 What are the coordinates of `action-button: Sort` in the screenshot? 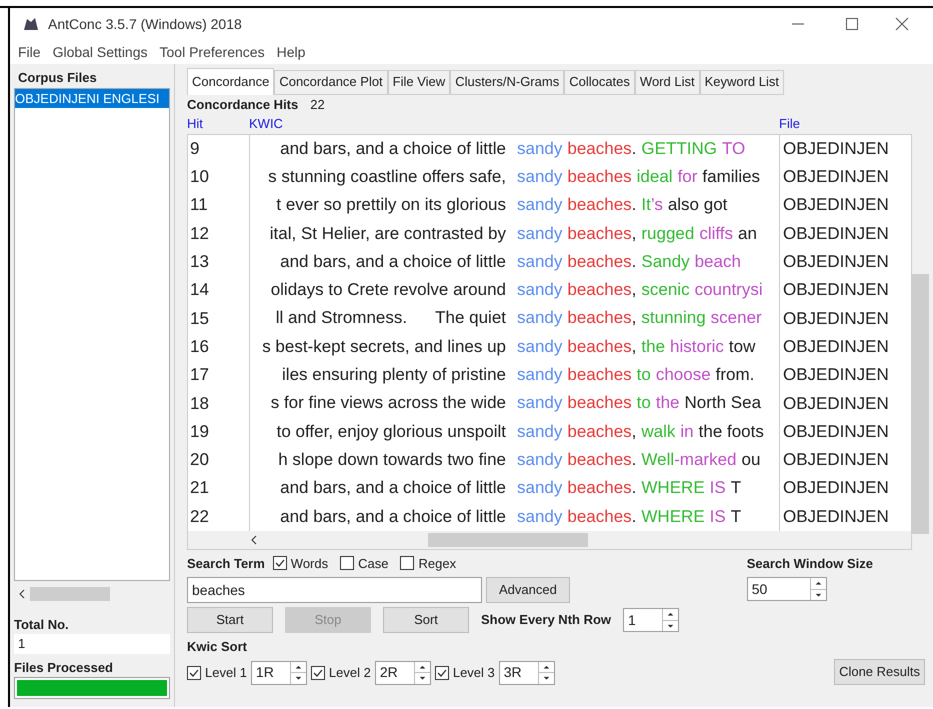 It's located at (426, 620).